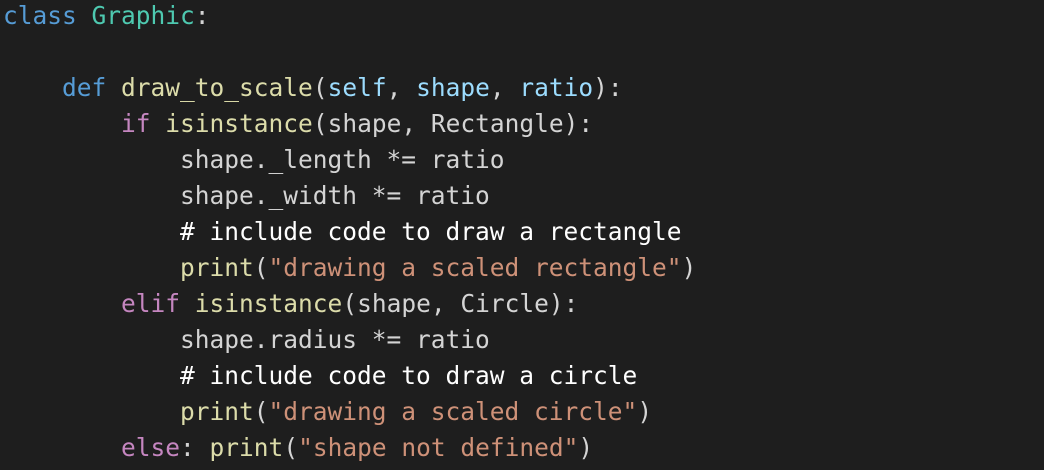 Image resolution: width=1044 pixels, height=470 pixels. I want to click on comment-token: # include code to draw a rectangle, so click(431, 231).